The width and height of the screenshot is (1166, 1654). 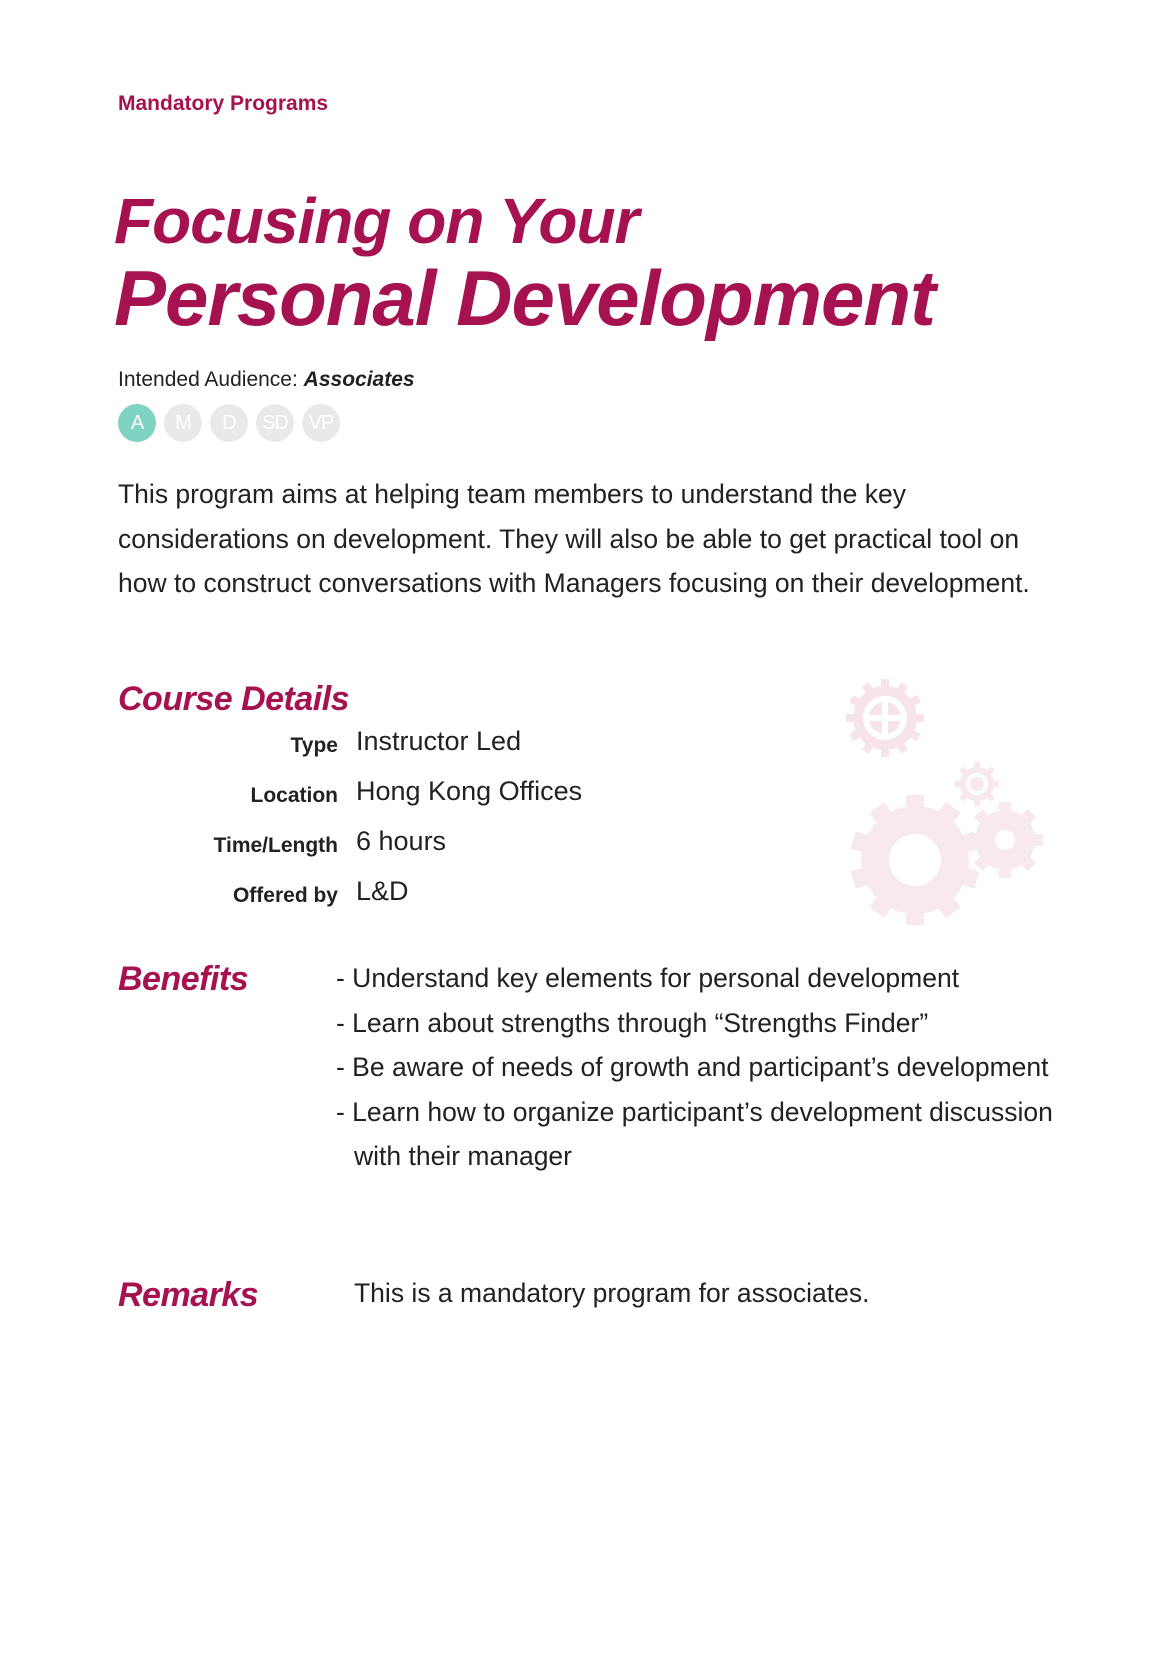 I want to click on page-title: Focusing on Your Personal Development, so click(x=525, y=263).